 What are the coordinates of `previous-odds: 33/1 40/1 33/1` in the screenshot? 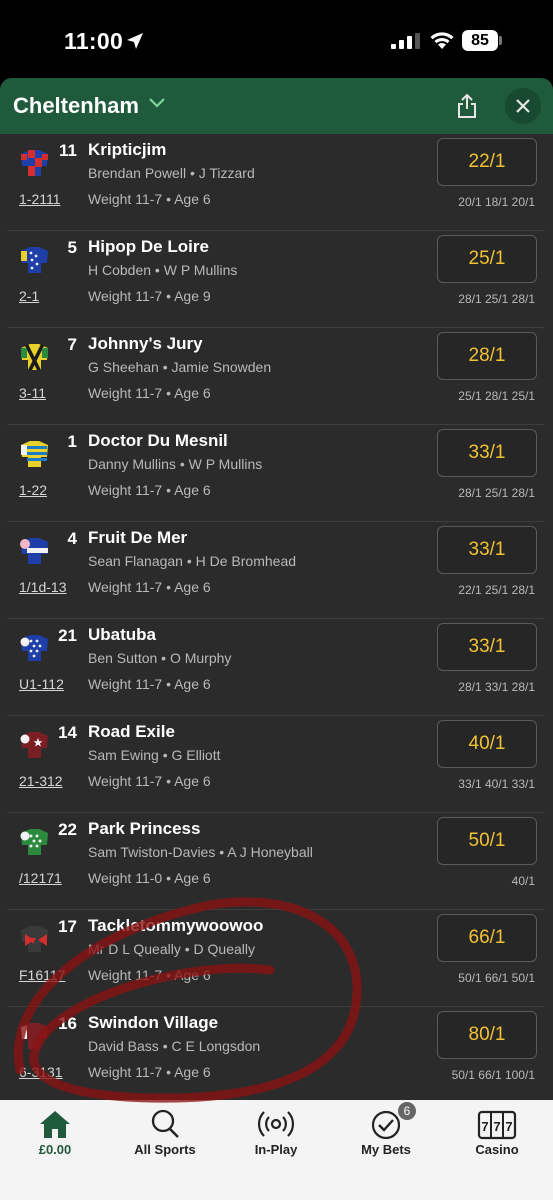 It's located at (496, 784).